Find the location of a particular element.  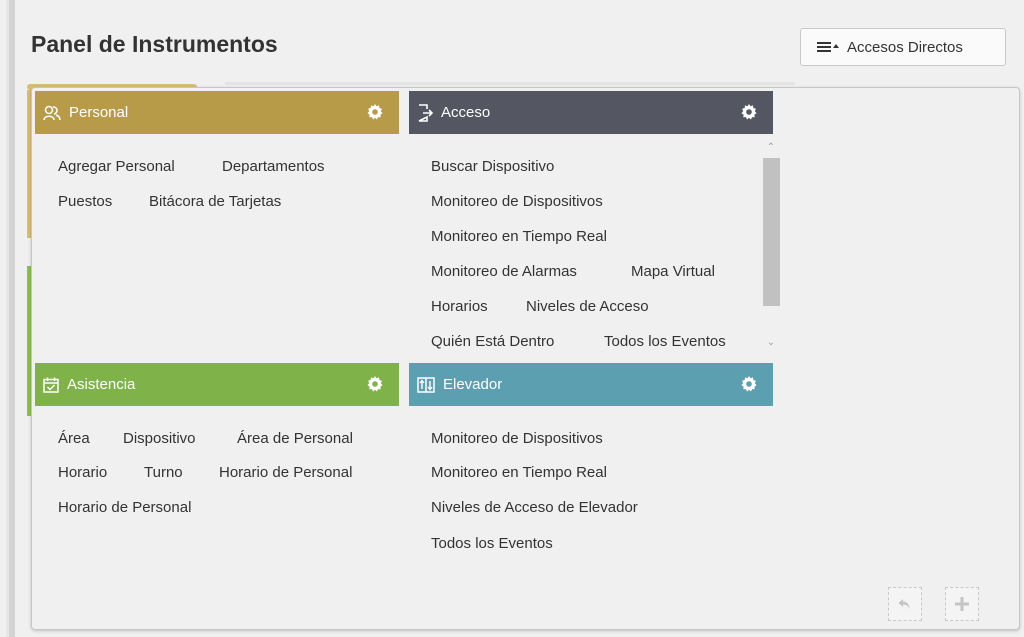

undo-button is located at coordinates (905, 604).